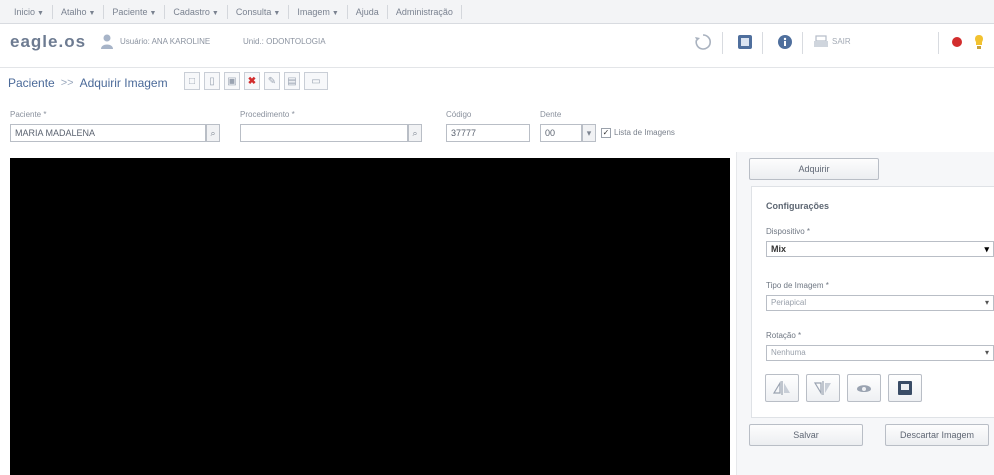  I want to click on menu-item-inicio: Inicio ▼, so click(29, 12).